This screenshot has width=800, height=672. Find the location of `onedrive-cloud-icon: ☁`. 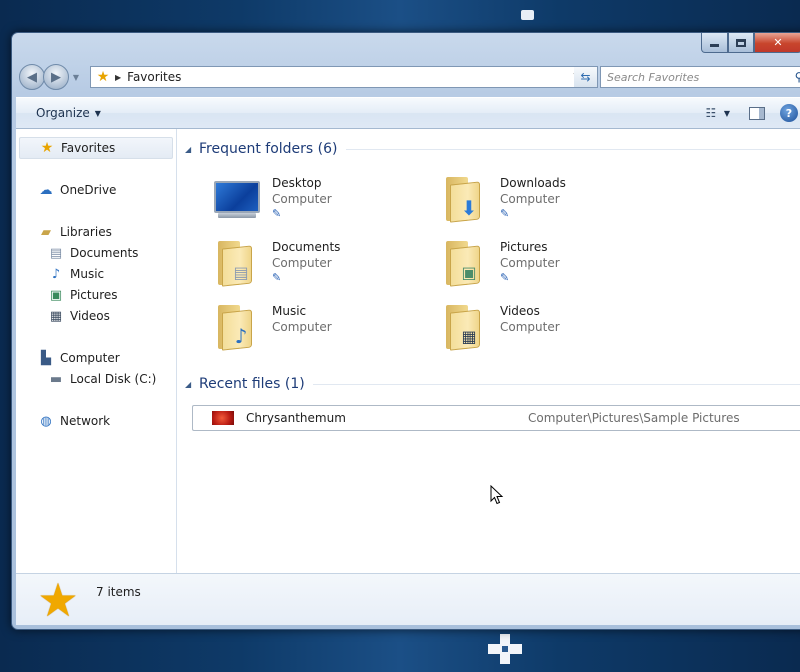

onedrive-cloud-icon: ☁ is located at coordinates (46, 190).